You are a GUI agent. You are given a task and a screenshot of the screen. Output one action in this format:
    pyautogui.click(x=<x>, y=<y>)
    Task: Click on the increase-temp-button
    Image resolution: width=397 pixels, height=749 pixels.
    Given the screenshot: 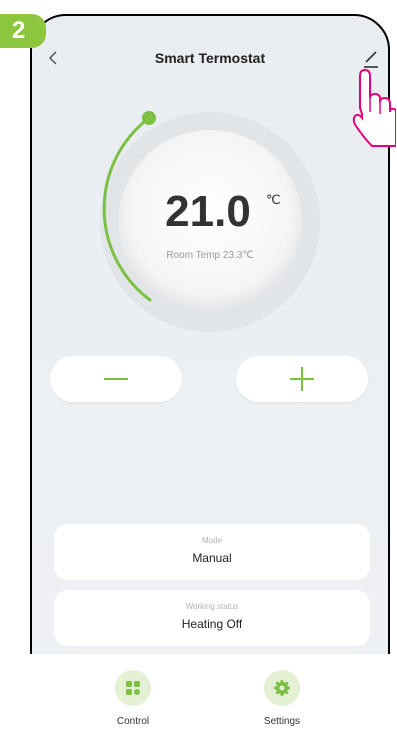 What is the action you would take?
    pyautogui.click(x=302, y=379)
    